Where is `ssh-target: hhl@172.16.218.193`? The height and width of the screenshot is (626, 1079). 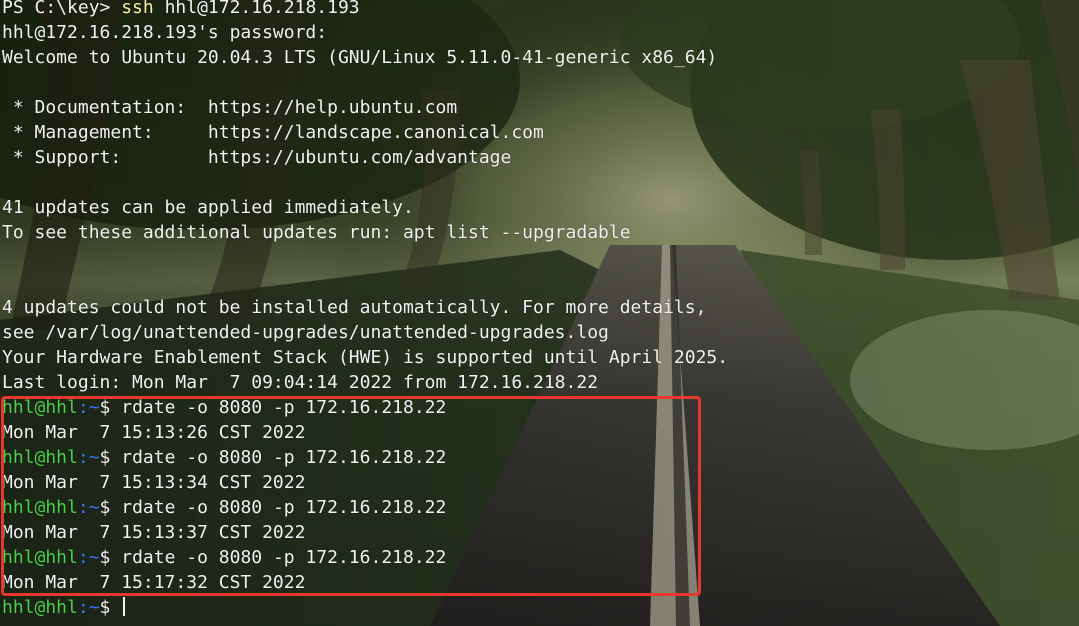 ssh-target: hhl@172.16.218.193 is located at coordinates (256, 9).